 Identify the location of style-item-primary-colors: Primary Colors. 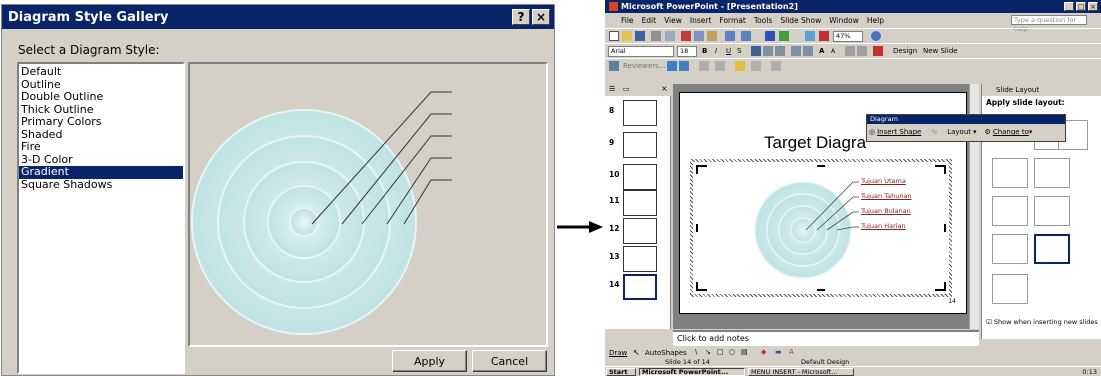
(101, 122).